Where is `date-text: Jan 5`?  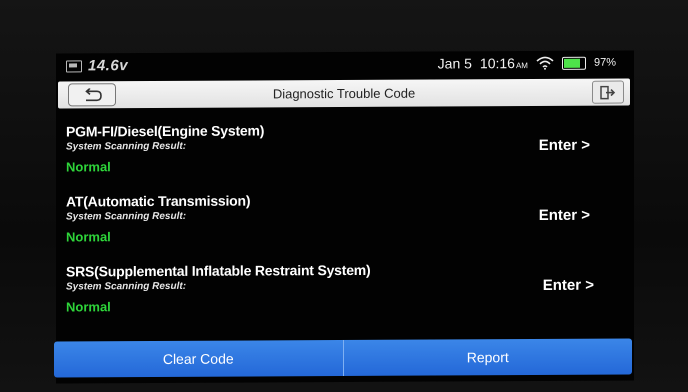
date-text: Jan 5 is located at coordinates (454, 63).